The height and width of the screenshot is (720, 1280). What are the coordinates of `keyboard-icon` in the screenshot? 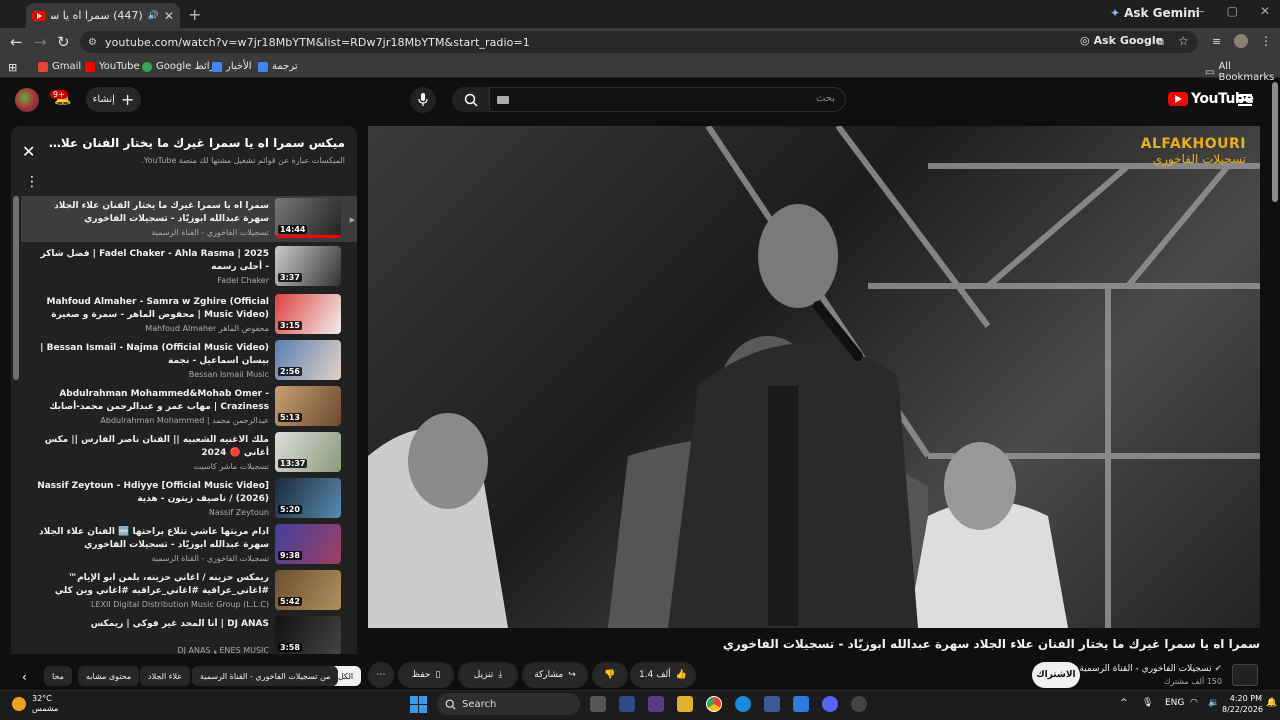 It's located at (503, 100).